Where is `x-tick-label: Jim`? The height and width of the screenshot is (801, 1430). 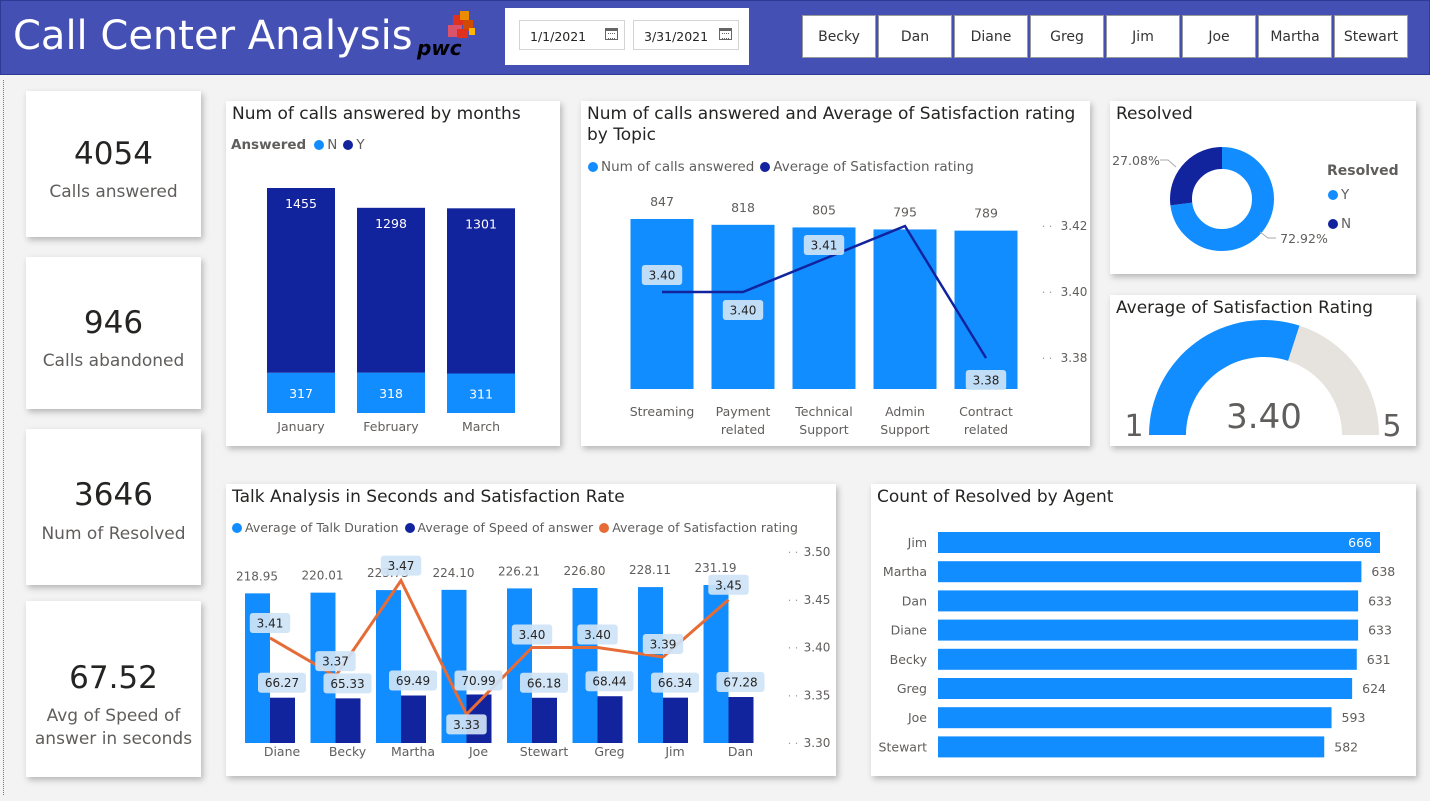
x-tick-label: Jim is located at coordinates (674, 751).